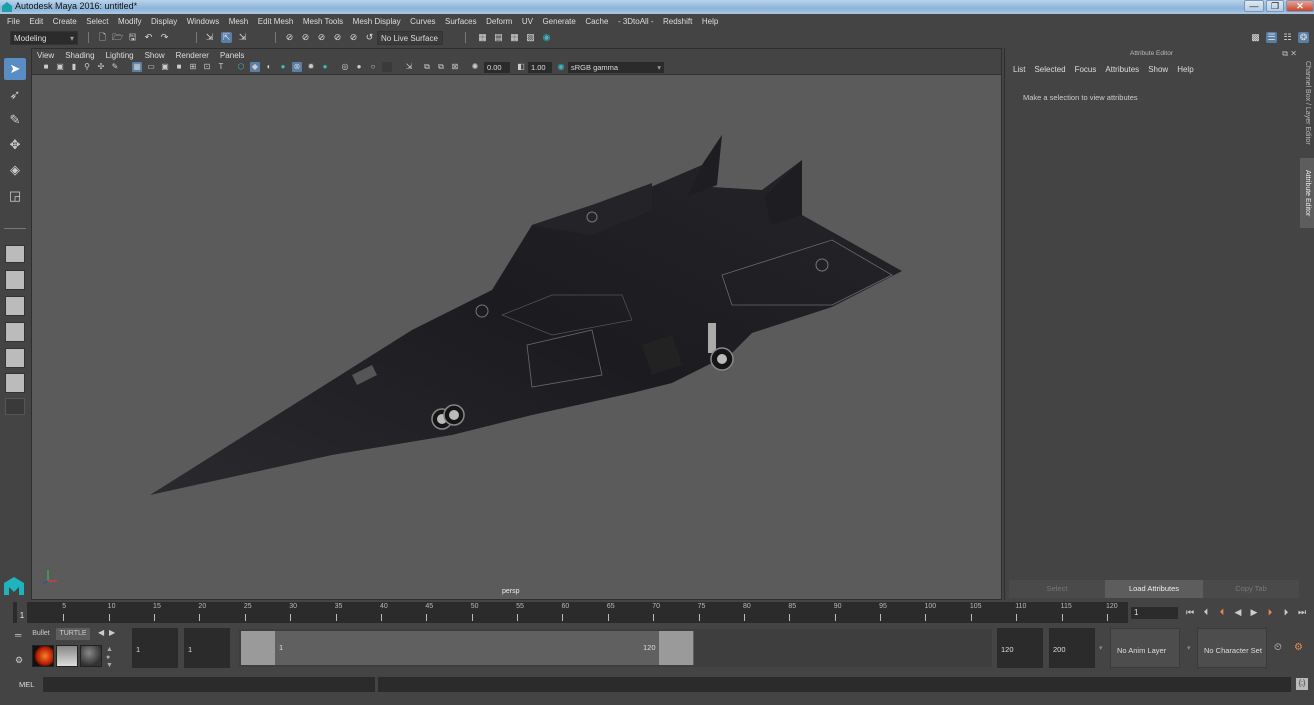 The width and height of the screenshot is (1314, 705). Describe the element at coordinates (499, 21) in the screenshot. I see `menu-deform: Deform` at that location.